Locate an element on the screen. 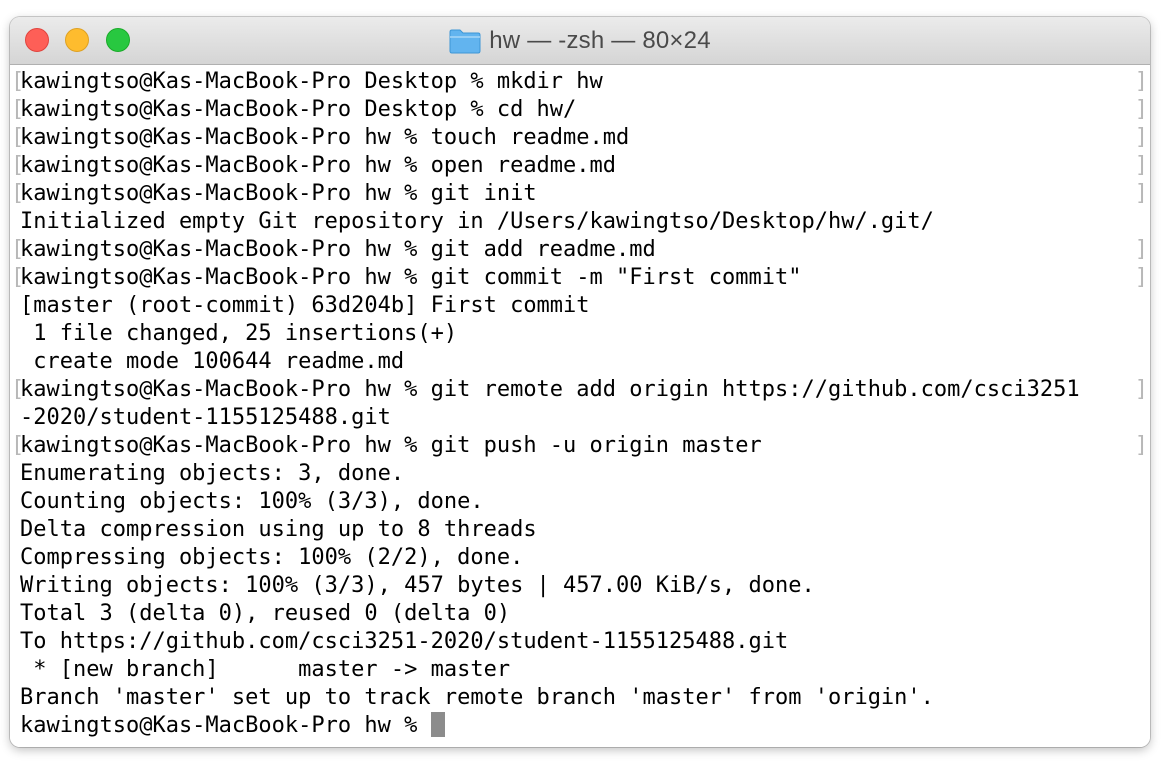 Image resolution: width=1164 pixels, height=762 pixels. terminal-line: create mode 100644 readme.md is located at coordinates (580, 362).